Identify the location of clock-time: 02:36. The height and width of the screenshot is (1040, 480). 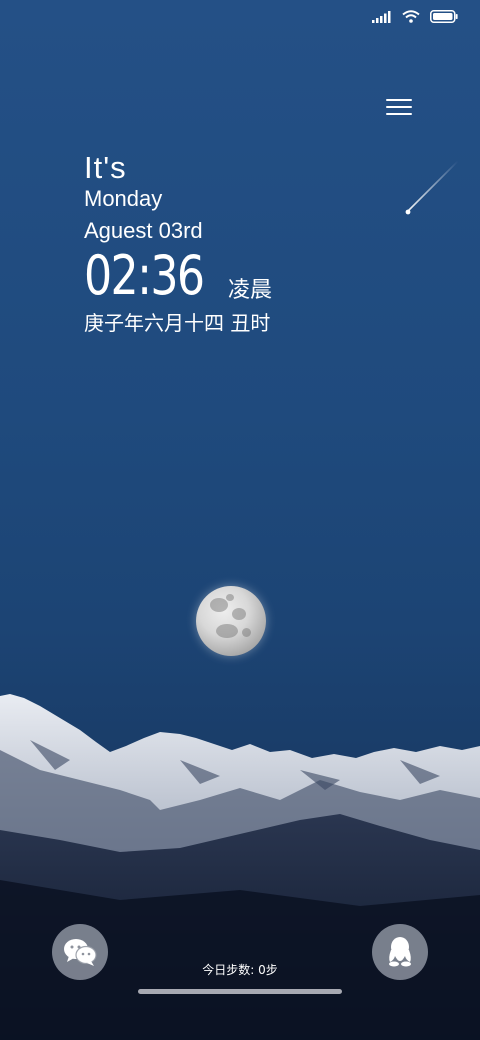
(144, 275).